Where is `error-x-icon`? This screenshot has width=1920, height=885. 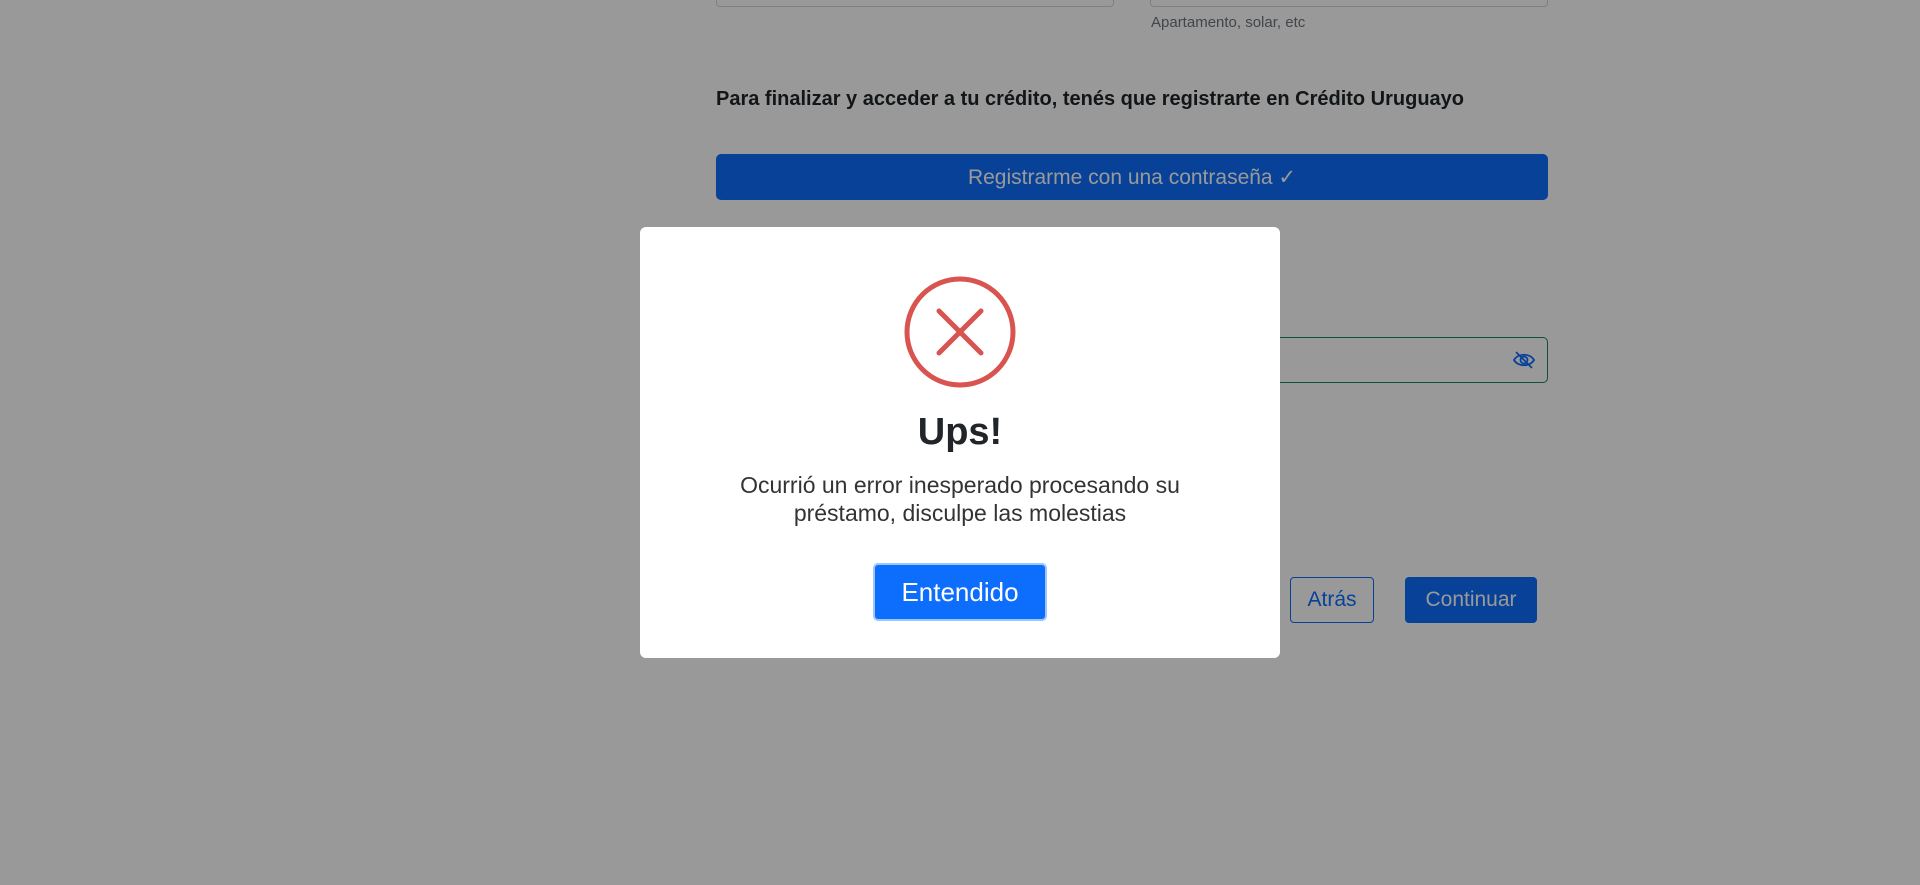
error-x-icon is located at coordinates (960, 332).